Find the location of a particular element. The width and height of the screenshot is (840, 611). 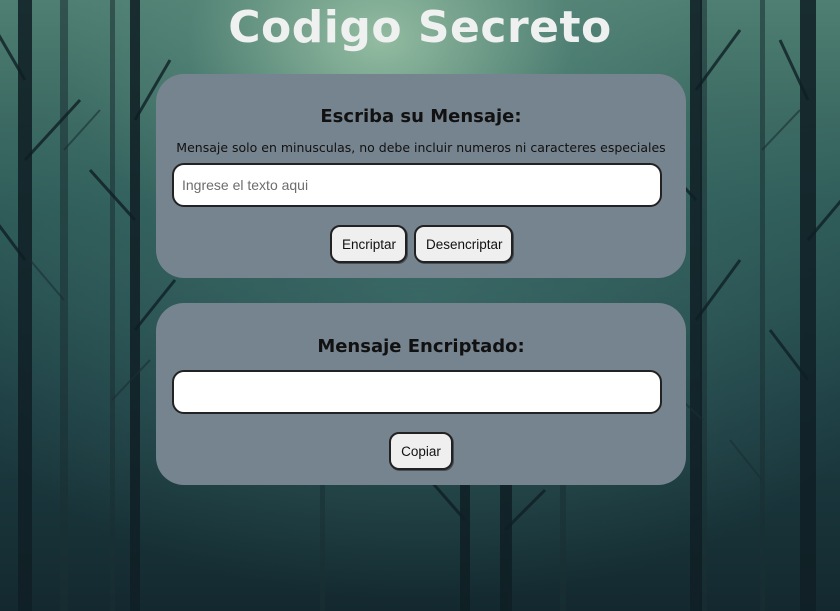

message-input is located at coordinates (417, 185).